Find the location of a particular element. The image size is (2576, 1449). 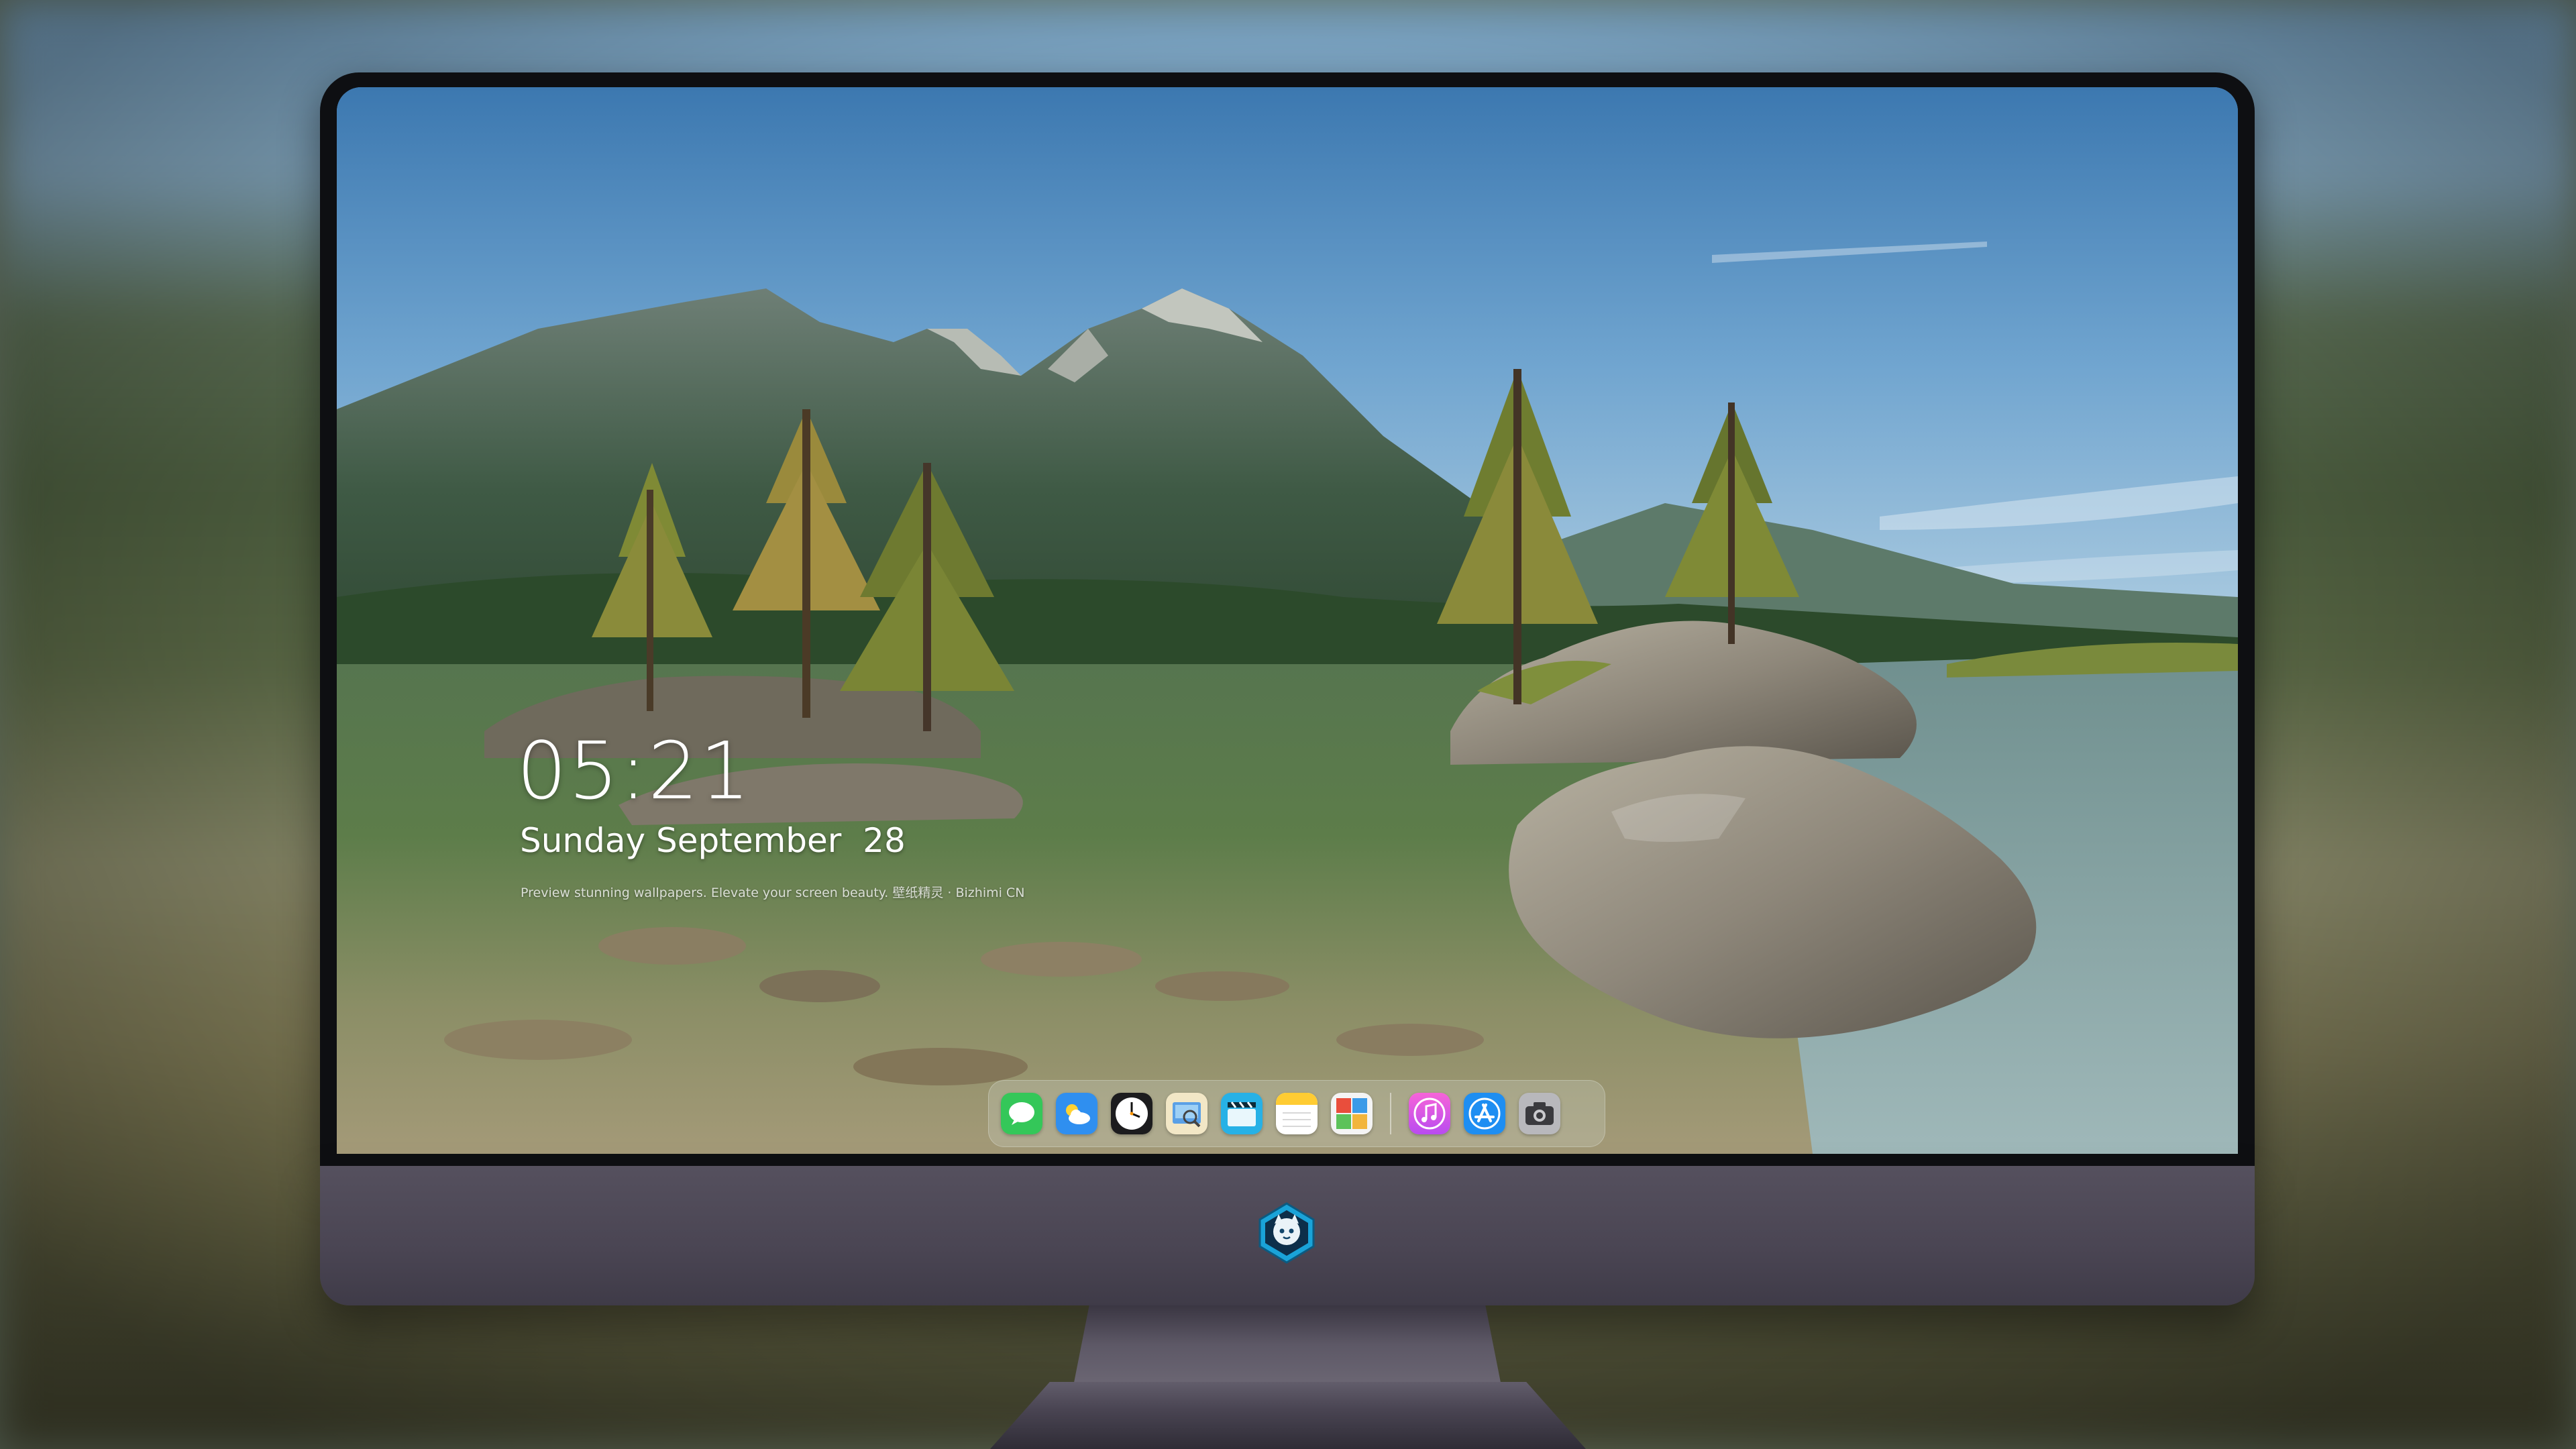

music-icon is located at coordinates (1429, 1113).